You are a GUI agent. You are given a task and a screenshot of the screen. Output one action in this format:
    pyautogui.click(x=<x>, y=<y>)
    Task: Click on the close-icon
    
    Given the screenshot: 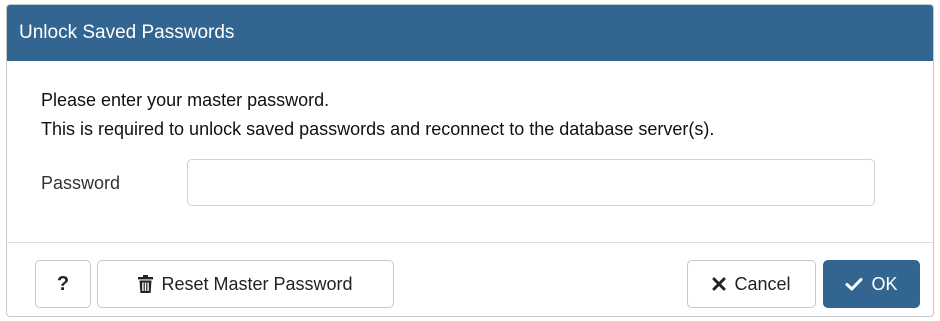 What is the action you would take?
    pyautogui.click(x=719, y=284)
    